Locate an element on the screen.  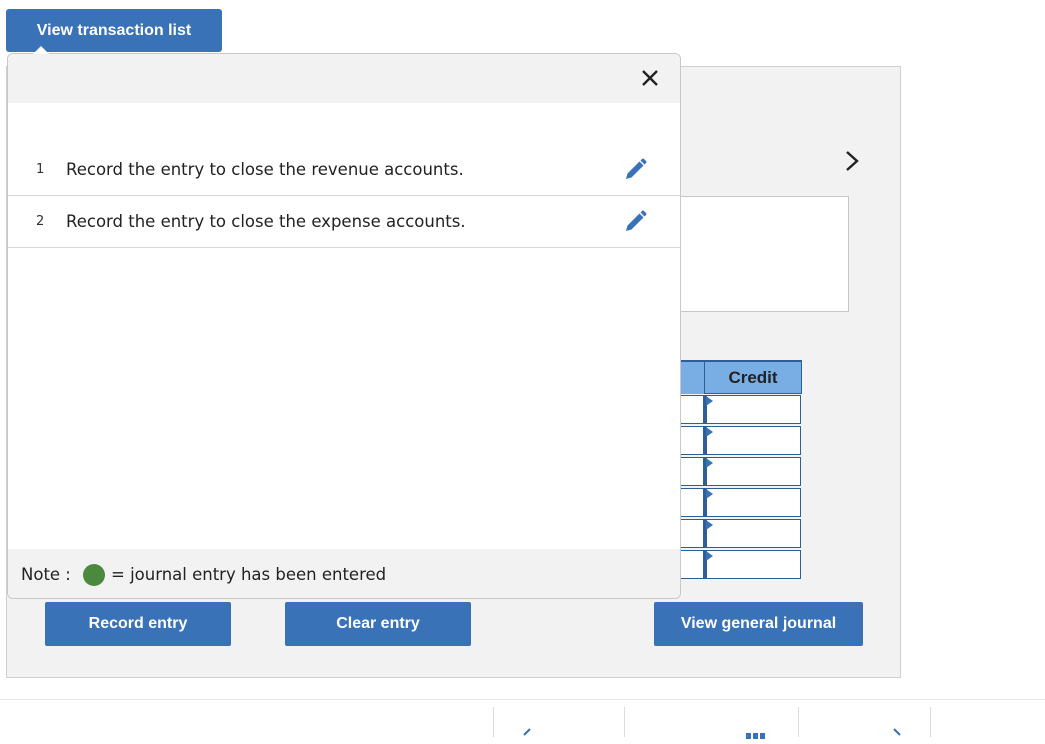
clear-entry-button: Clear entry is located at coordinates (378, 624).